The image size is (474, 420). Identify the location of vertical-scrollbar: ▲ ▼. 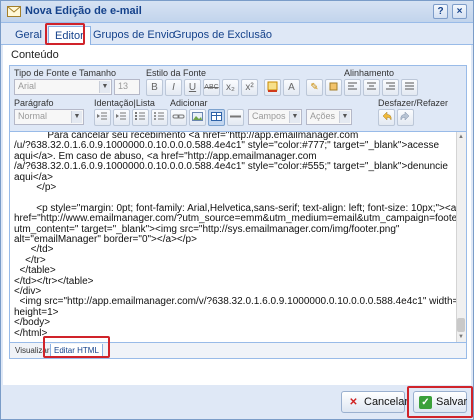
(461, 237).